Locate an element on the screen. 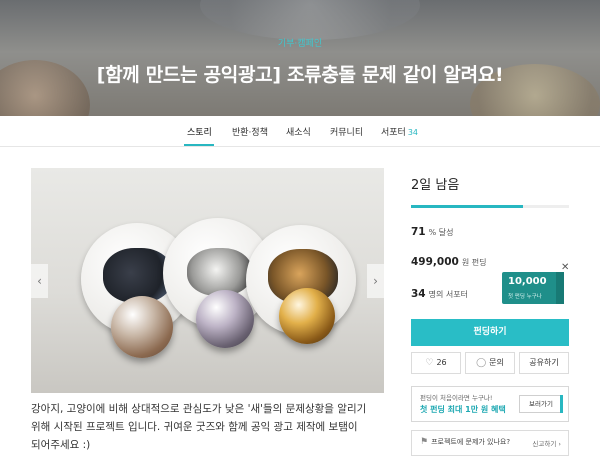  chat-icon: ◯ is located at coordinates (481, 363).